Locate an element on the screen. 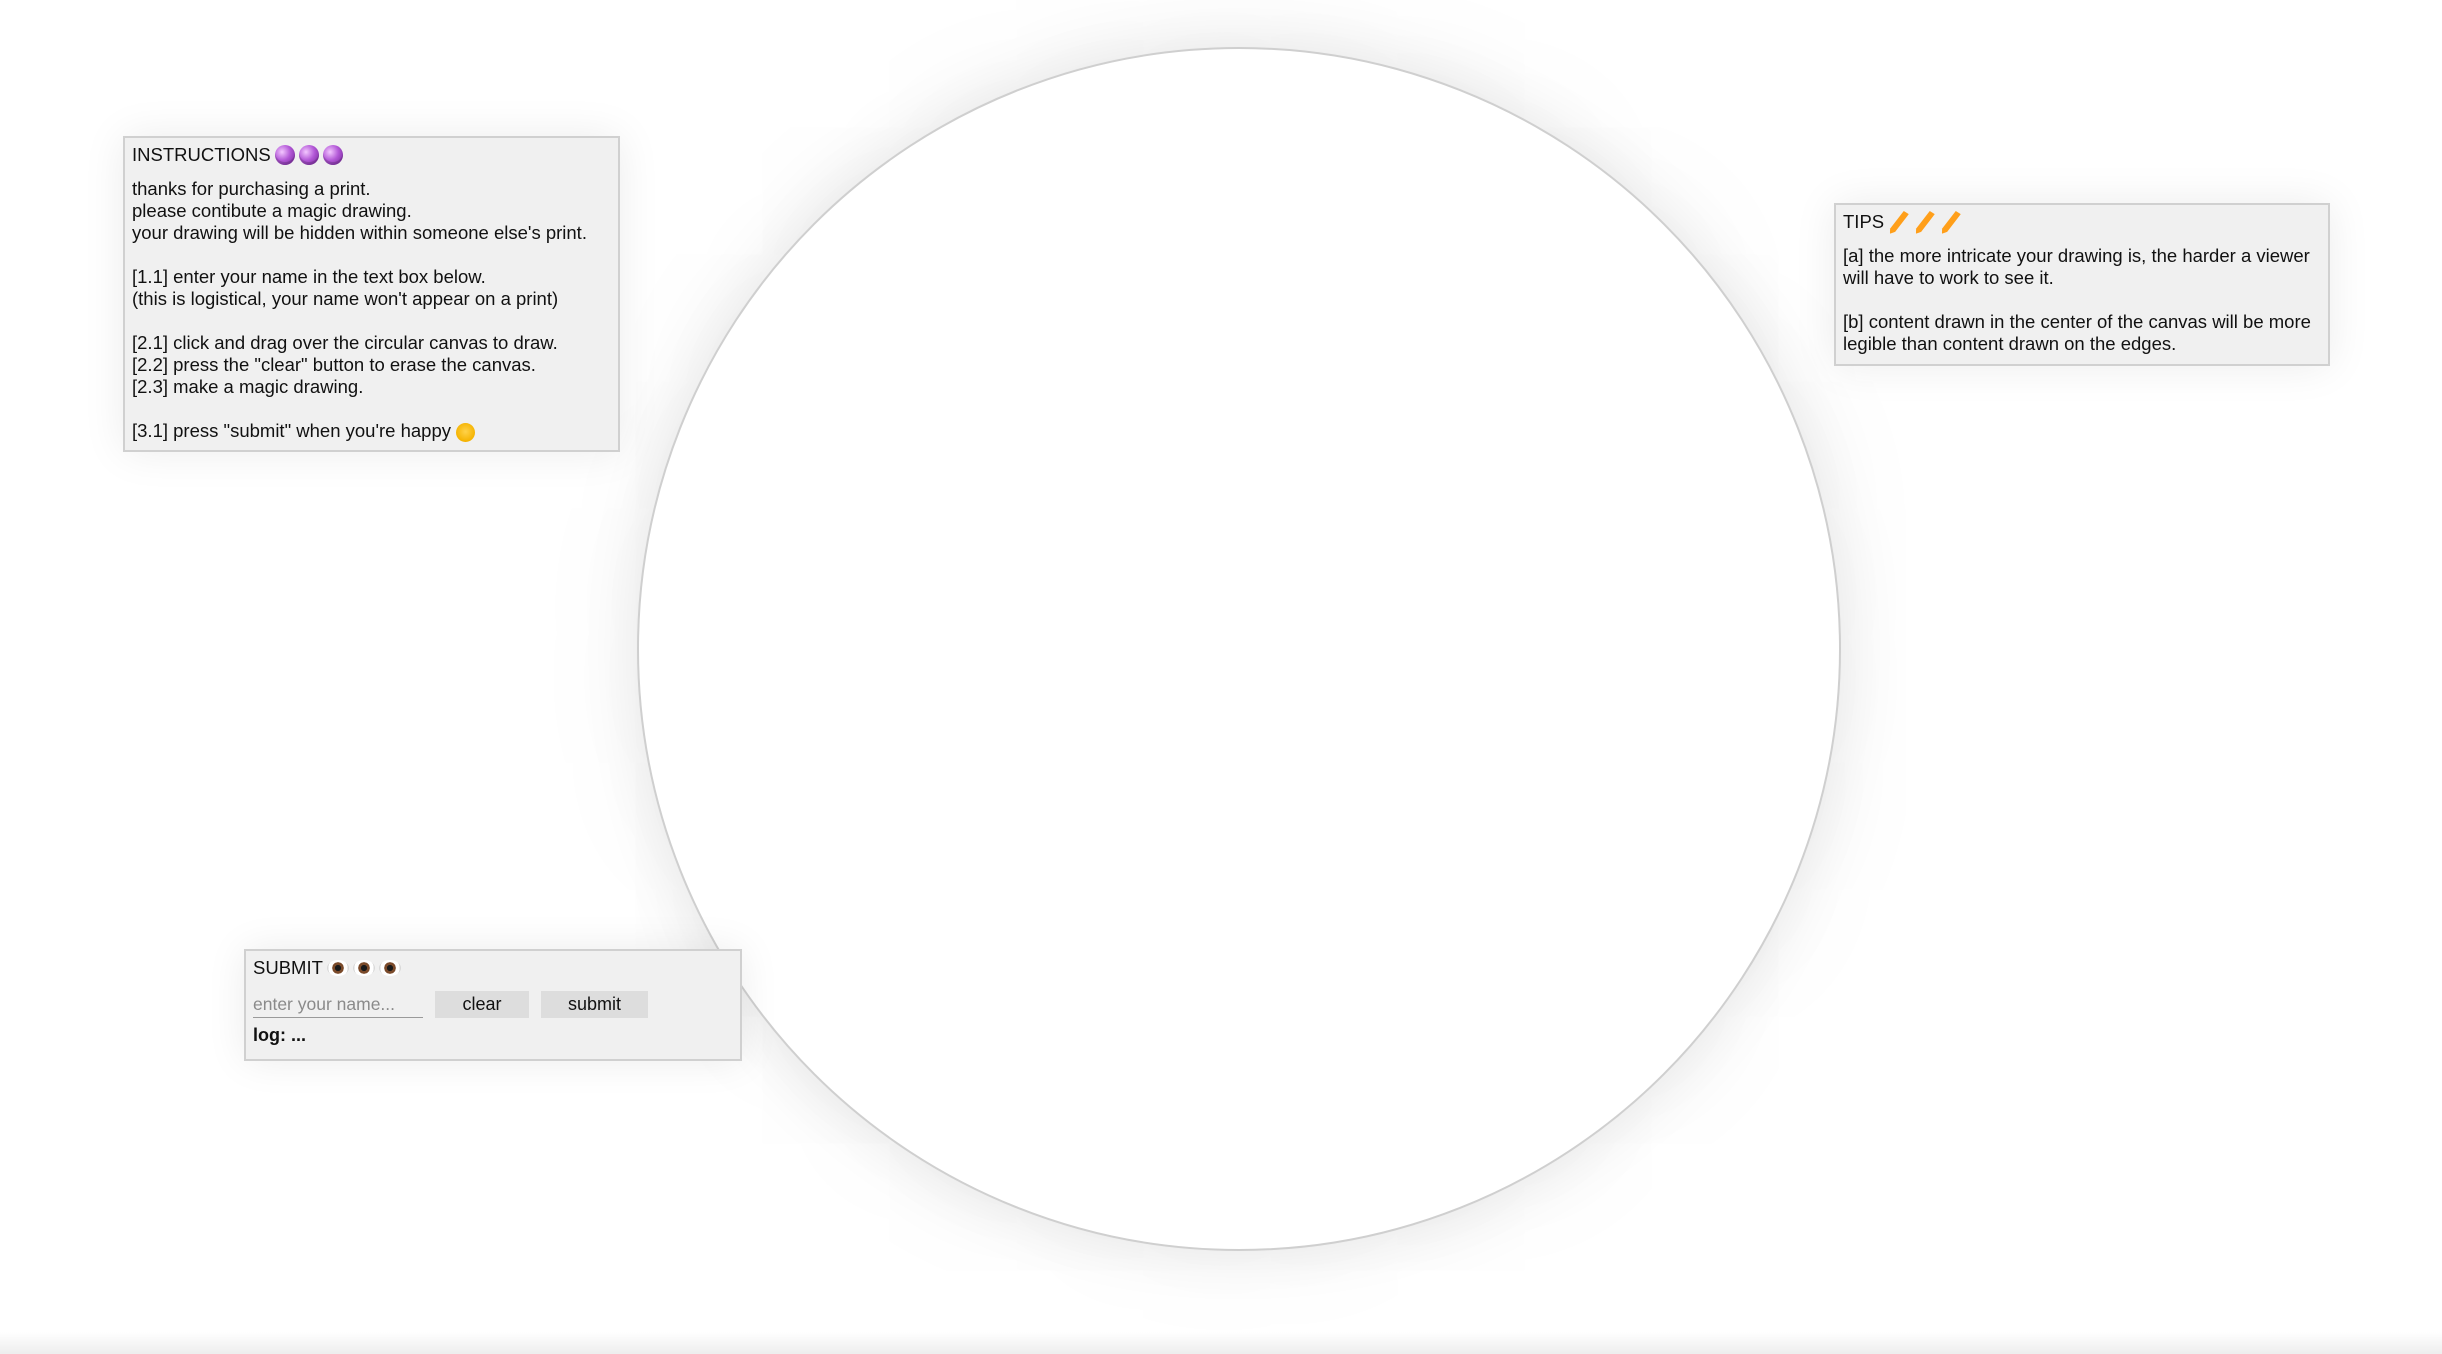  instructions-title-text: INSTRUCTIONS is located at coordinates (201, 154).